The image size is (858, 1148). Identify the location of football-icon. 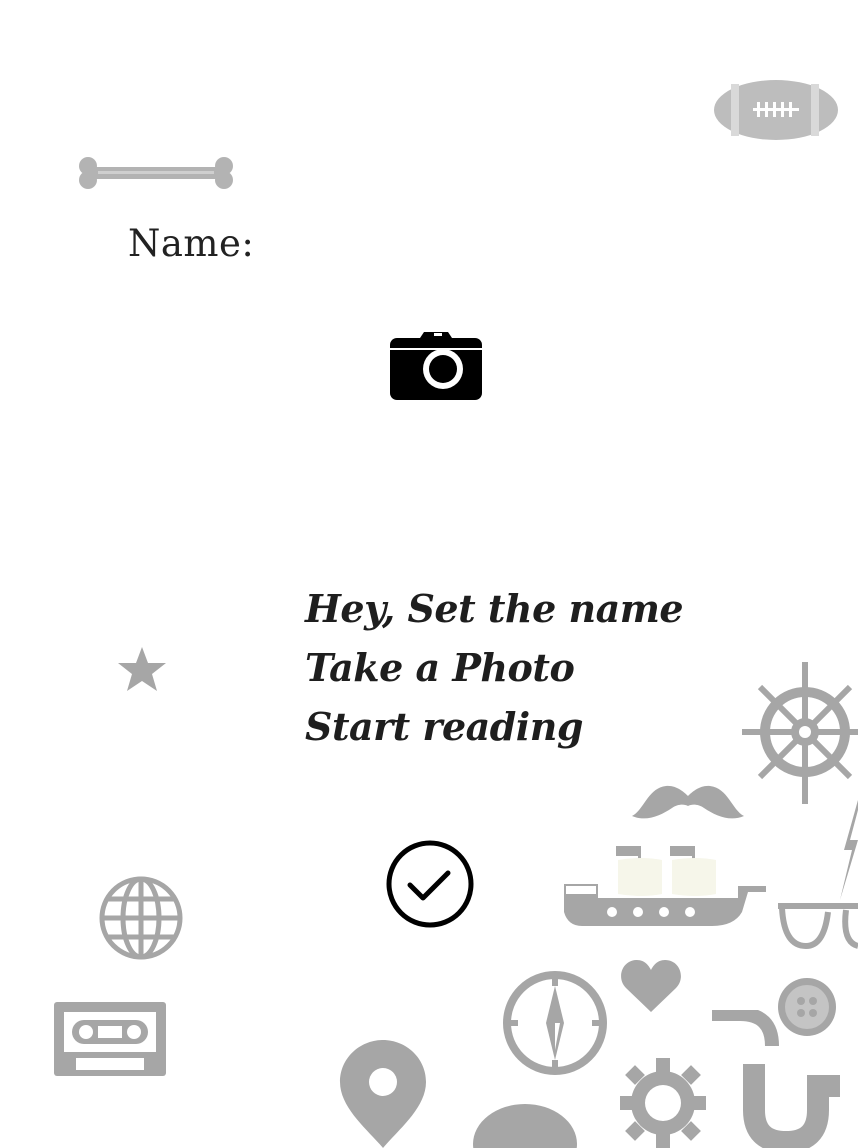
(776, 110).